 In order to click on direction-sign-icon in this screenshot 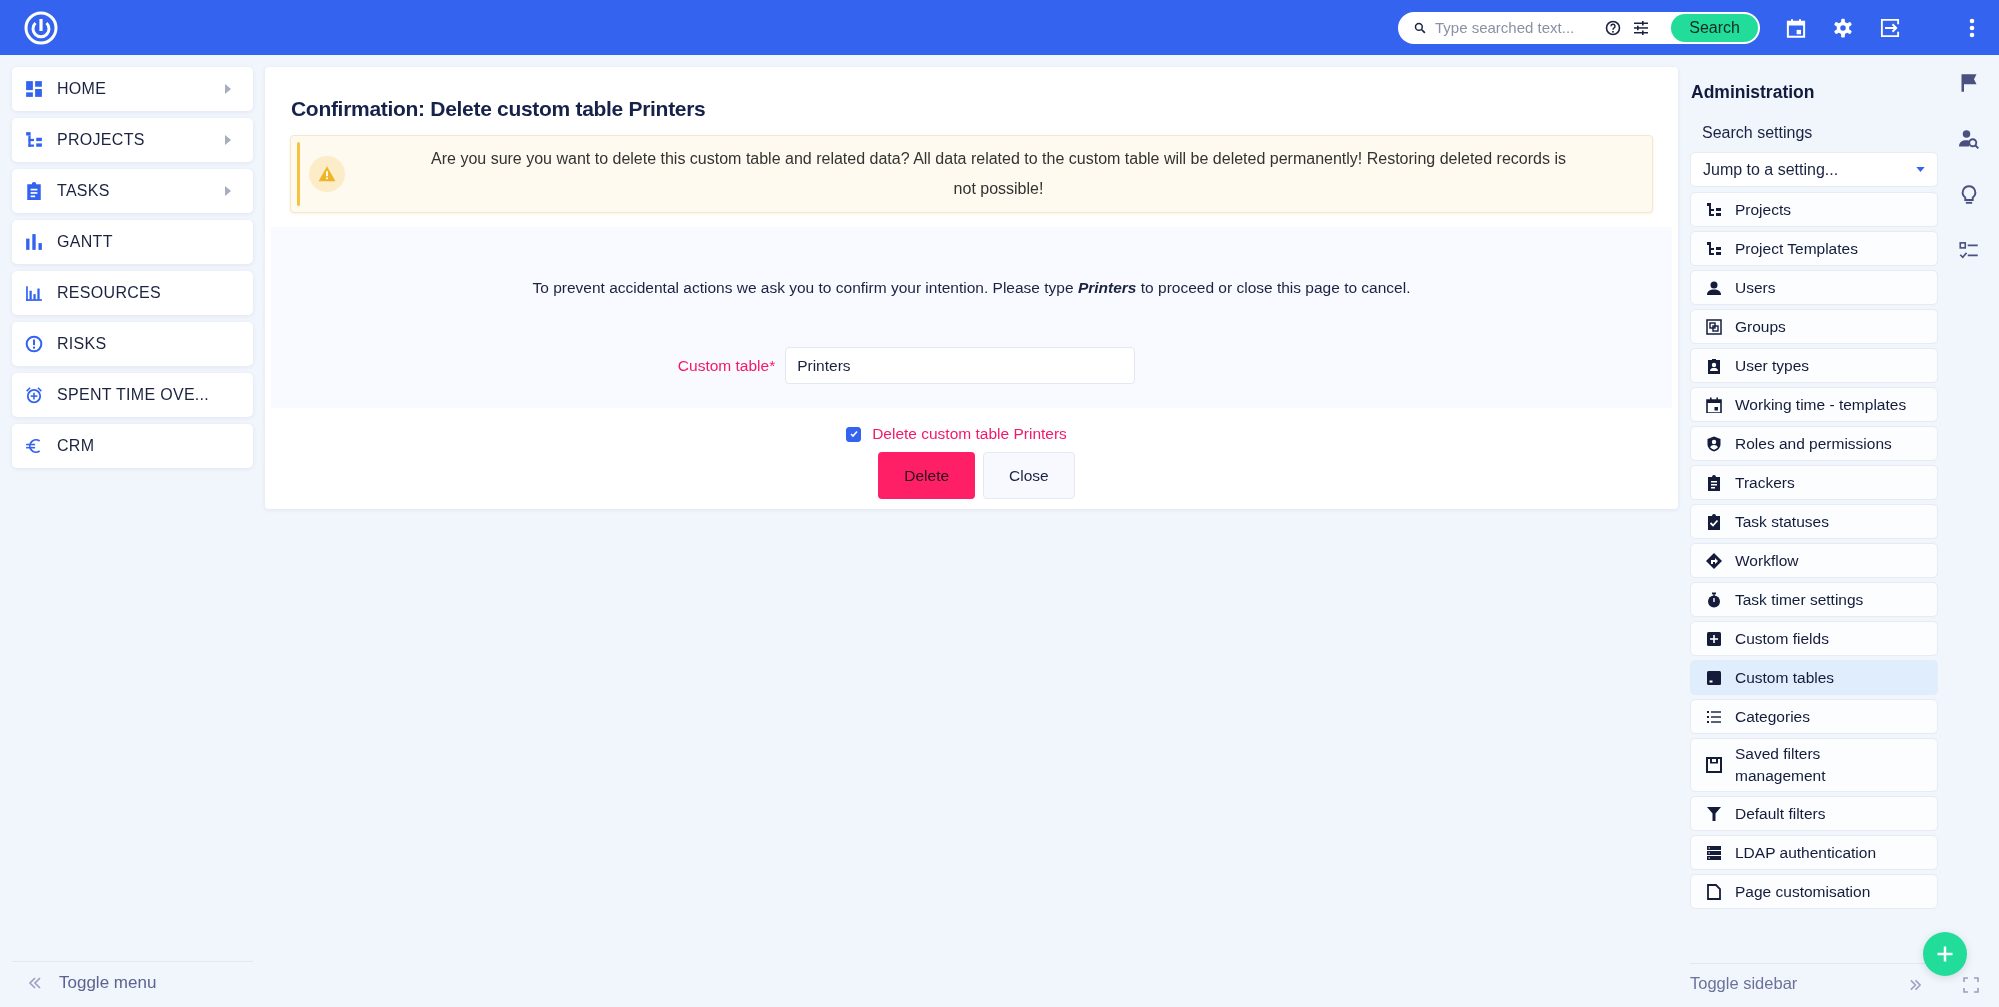, I will do `click(1714, 560)`.